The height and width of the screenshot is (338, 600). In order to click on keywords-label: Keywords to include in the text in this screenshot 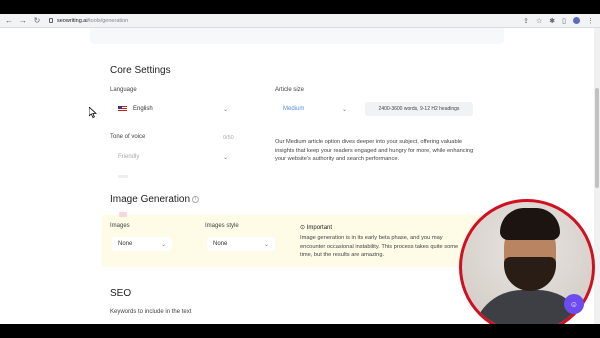, I will do `click(151, 312)`.